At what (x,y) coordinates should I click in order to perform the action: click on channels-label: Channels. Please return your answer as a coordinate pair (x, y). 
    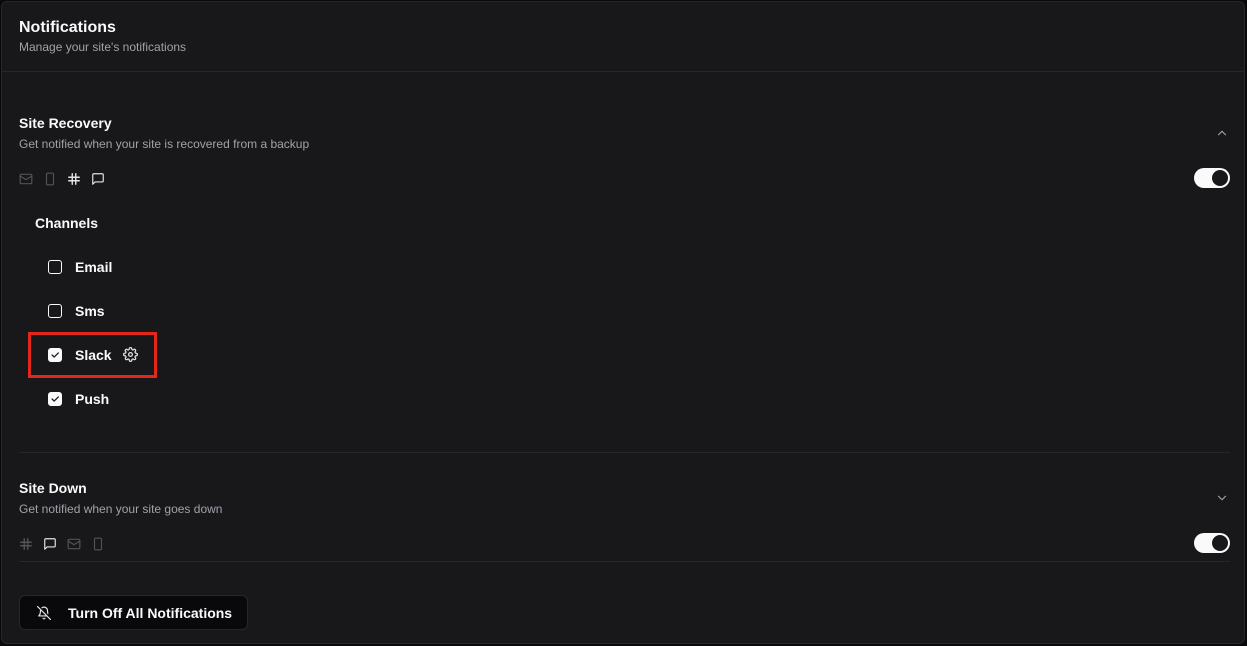
    Looking at the image, I should click on (67, 223).